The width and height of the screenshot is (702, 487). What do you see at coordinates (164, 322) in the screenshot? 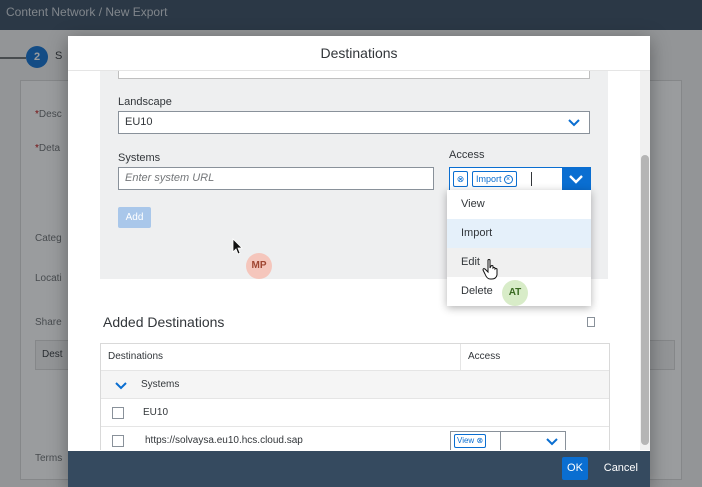
I see `added-destinations-title: Added Destinations` at bounding box center [164, 322].